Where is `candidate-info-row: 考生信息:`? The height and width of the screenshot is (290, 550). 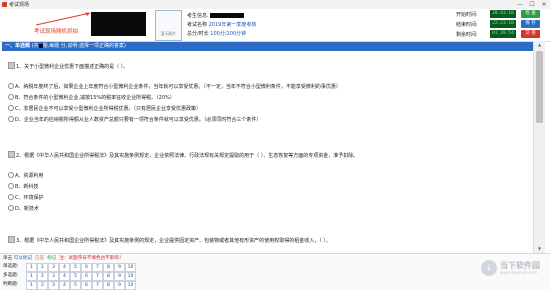 candidate-info-row: 考生信息: is located at coordinates (215, 15).